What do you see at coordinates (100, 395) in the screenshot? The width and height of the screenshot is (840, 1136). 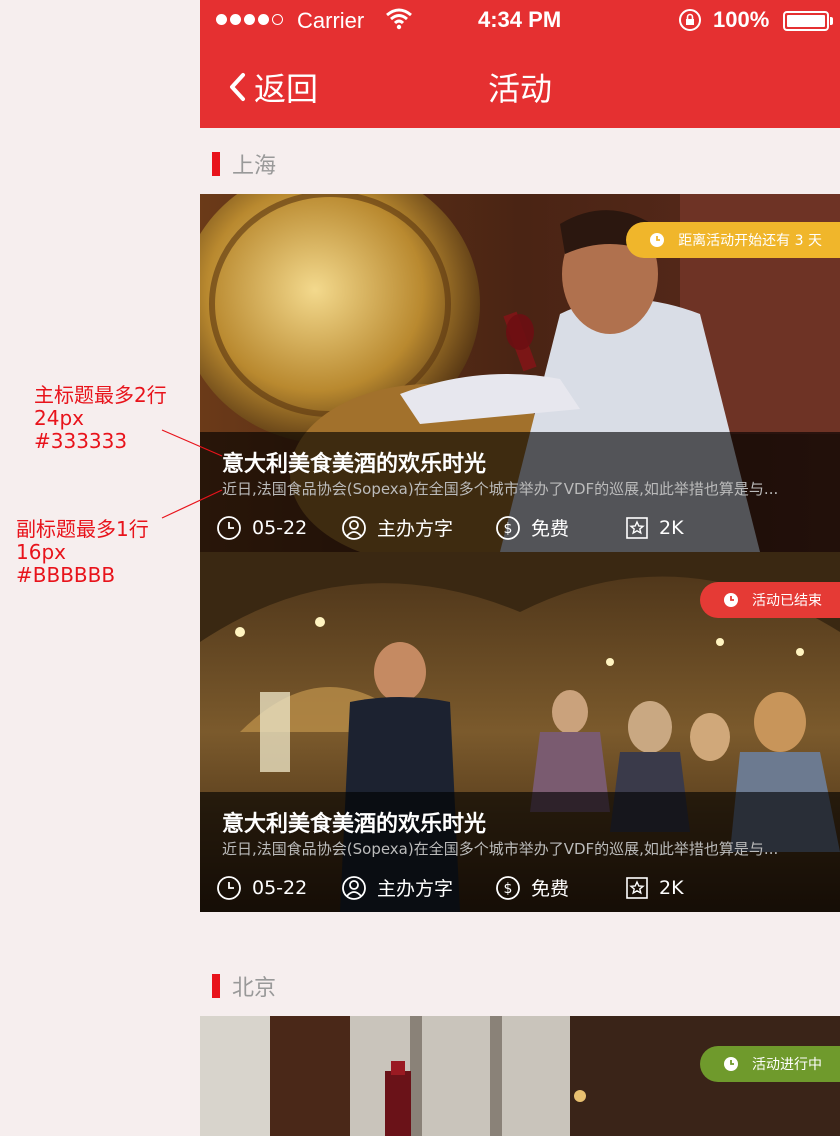 I see `annotation-line: 主标题最多2行` at bounding box center [100, 395].